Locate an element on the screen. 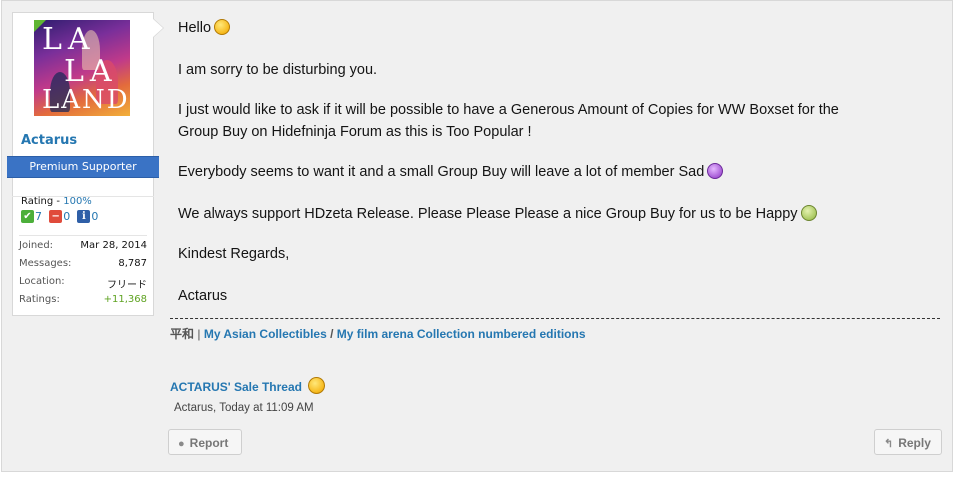 This screenshot has height=479, width=957. negative-count: 0 is located at coordinates (66, 216).